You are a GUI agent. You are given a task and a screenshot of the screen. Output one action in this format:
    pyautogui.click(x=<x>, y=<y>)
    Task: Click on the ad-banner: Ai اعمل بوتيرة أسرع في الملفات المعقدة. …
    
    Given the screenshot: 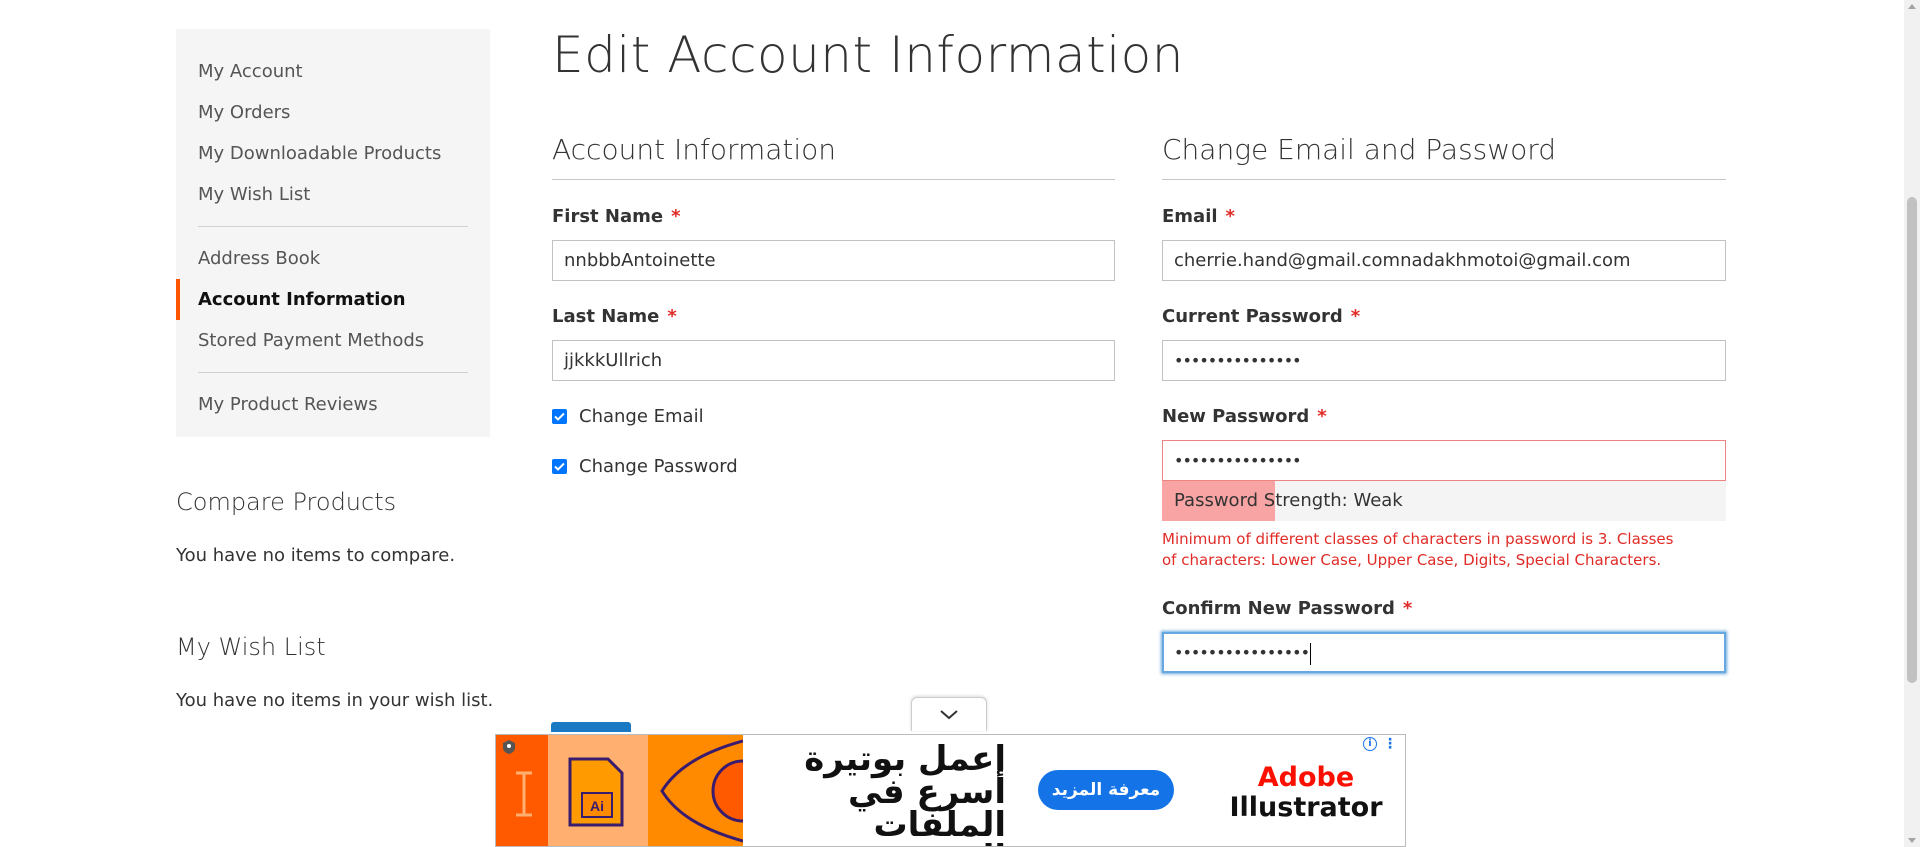 What is the action you would take?
    pyautogui.click(x=950, y=790)
    